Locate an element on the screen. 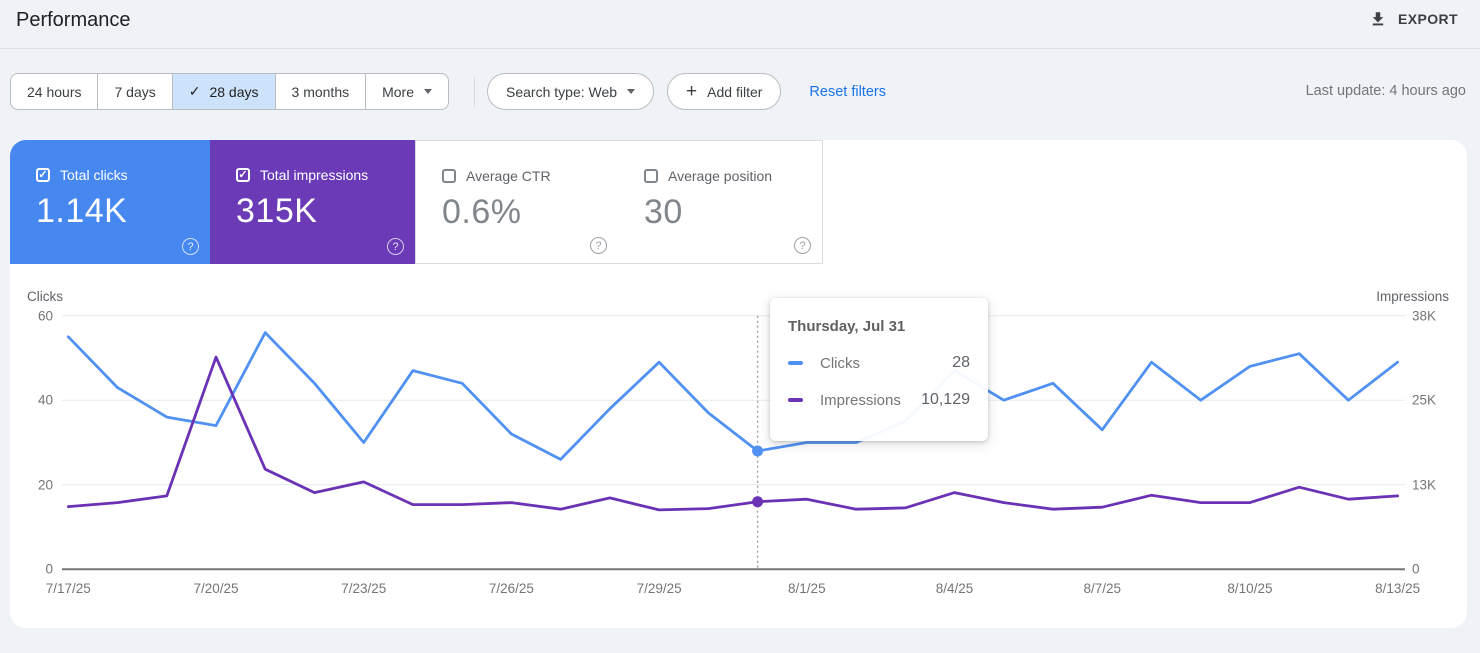  x-tick-label: 7/29/25 is located at coordinates (659, 588).